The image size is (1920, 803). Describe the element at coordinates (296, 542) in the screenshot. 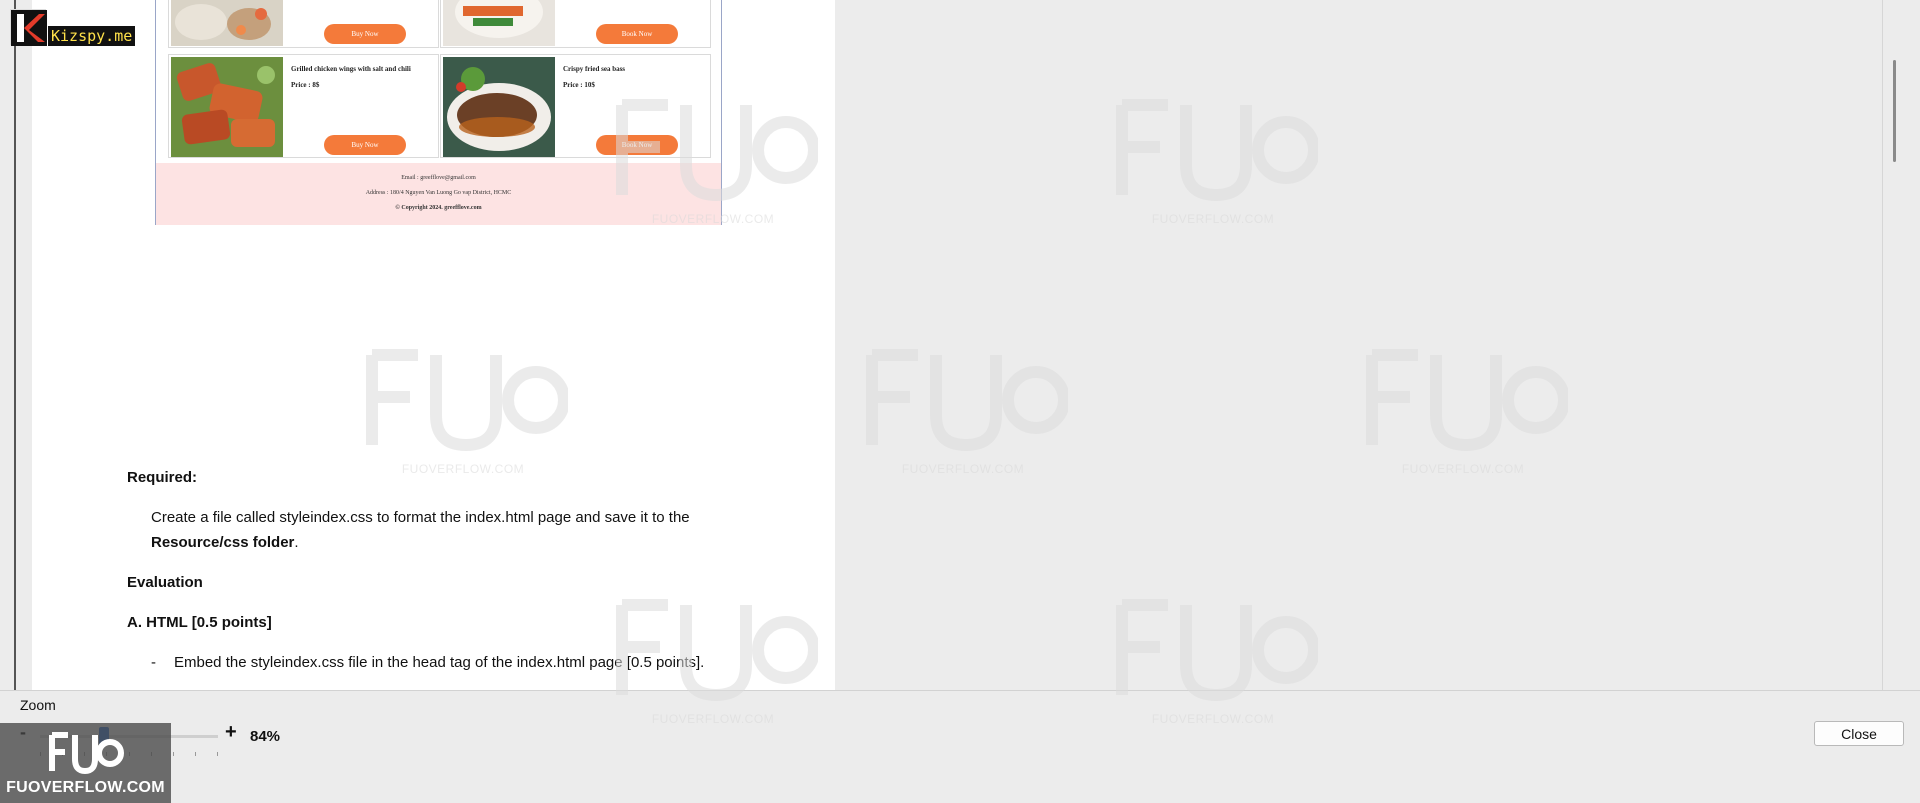

I see `period: .` at that location.